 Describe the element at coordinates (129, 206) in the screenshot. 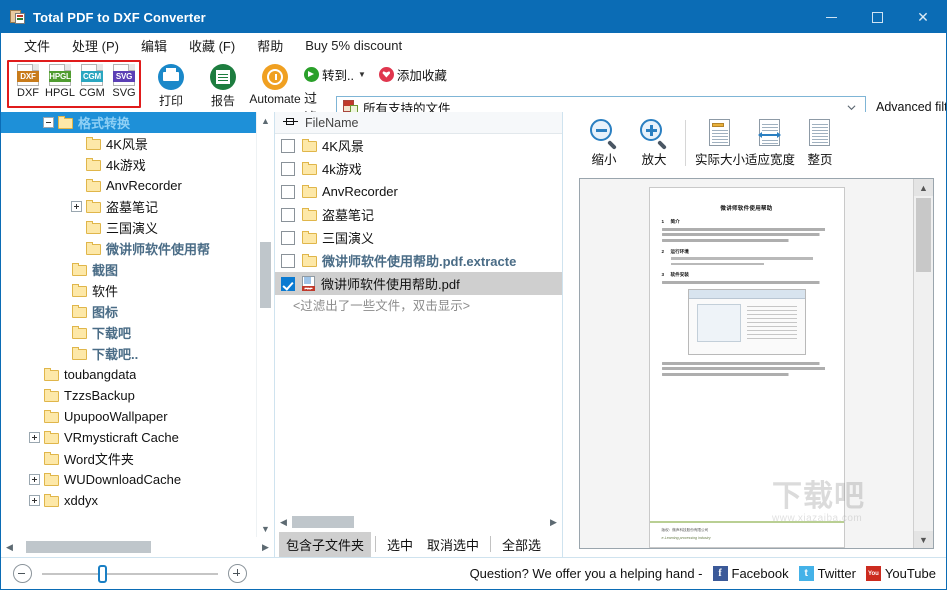

I see `tree-node: 盗墓笔记` at that location.